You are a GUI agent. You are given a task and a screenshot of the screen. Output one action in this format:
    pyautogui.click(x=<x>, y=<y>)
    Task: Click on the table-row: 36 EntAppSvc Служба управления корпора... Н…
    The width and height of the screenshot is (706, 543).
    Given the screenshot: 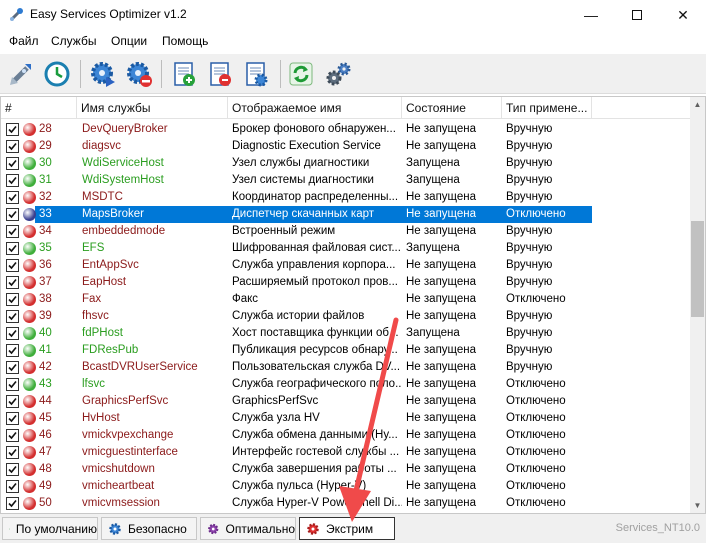 What is the action you would take?
    pyautogui.click(x=345, y=265)
    